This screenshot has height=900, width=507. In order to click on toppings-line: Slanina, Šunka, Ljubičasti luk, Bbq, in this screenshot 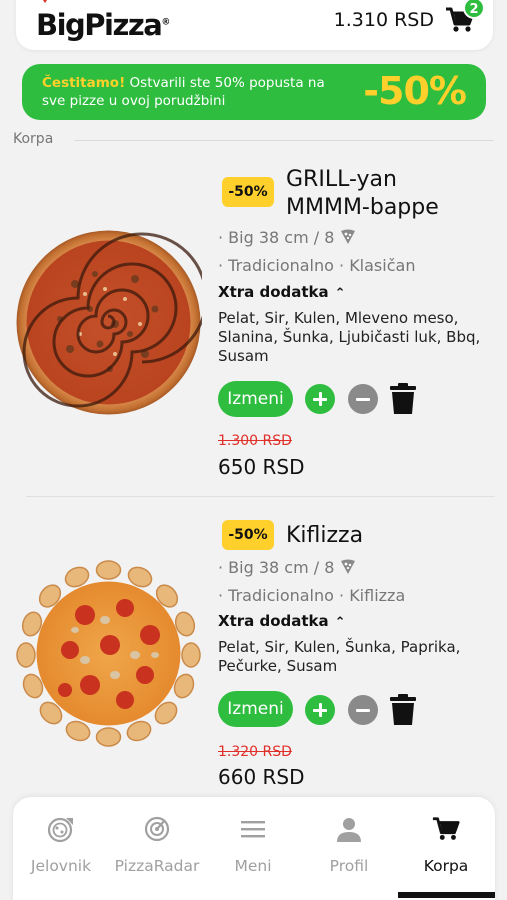, I will do `click(349, 337)`.